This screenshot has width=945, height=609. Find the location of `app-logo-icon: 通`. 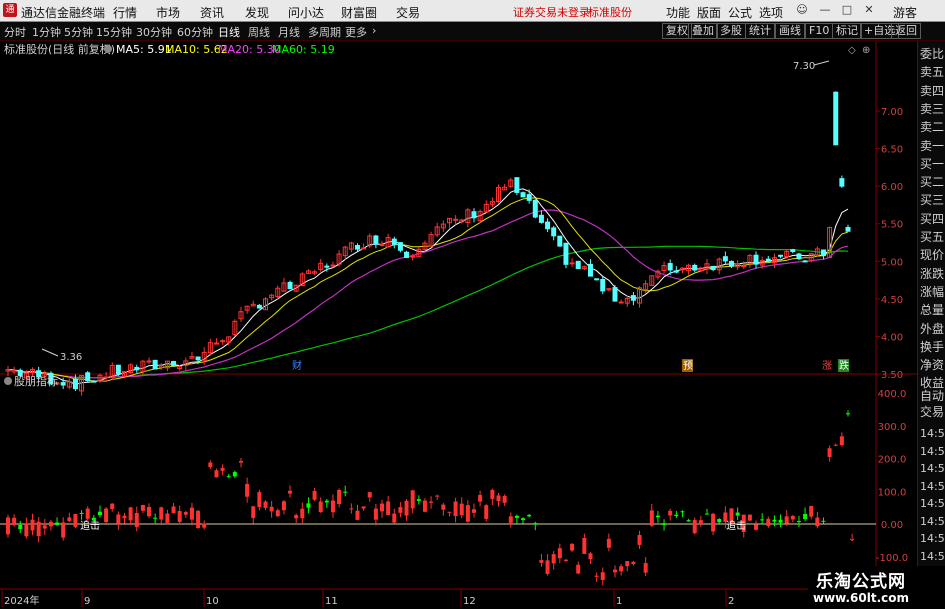

app-logo-icon: 通 is located at coordinates (10, 10).